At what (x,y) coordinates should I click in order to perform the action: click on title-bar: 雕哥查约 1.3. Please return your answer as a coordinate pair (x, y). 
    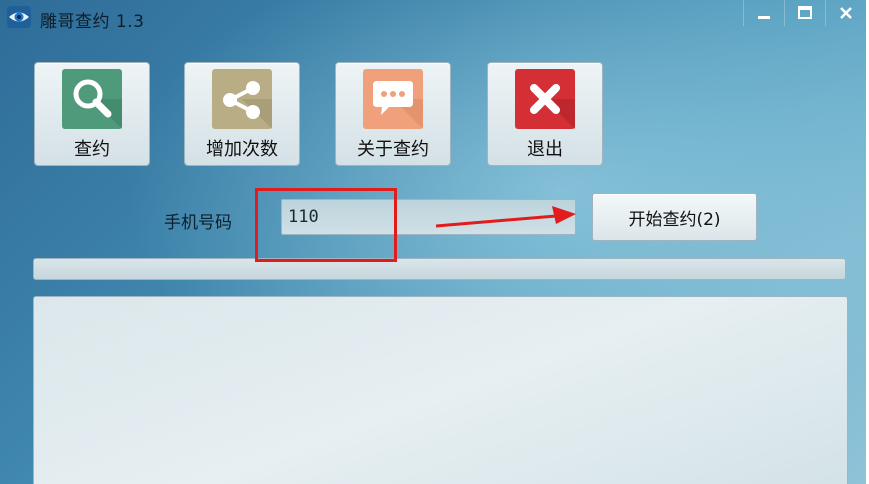
    Looking at the image, I should click on (433, 17).